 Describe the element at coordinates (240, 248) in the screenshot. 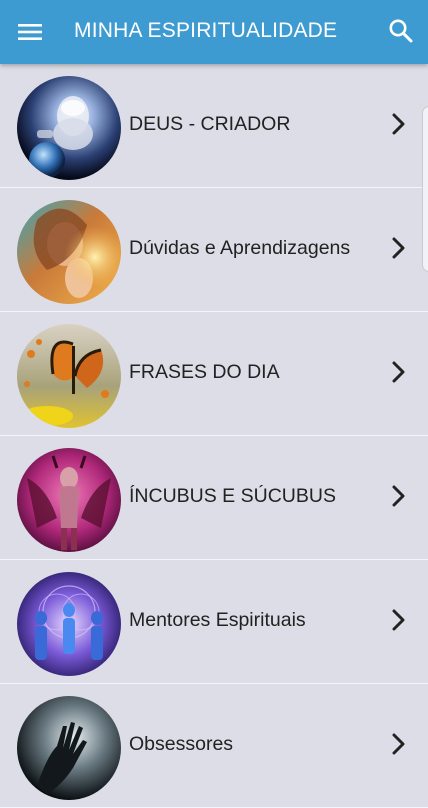

I see `list-item-label: Dúvidas e Aprendizagens` at that location.